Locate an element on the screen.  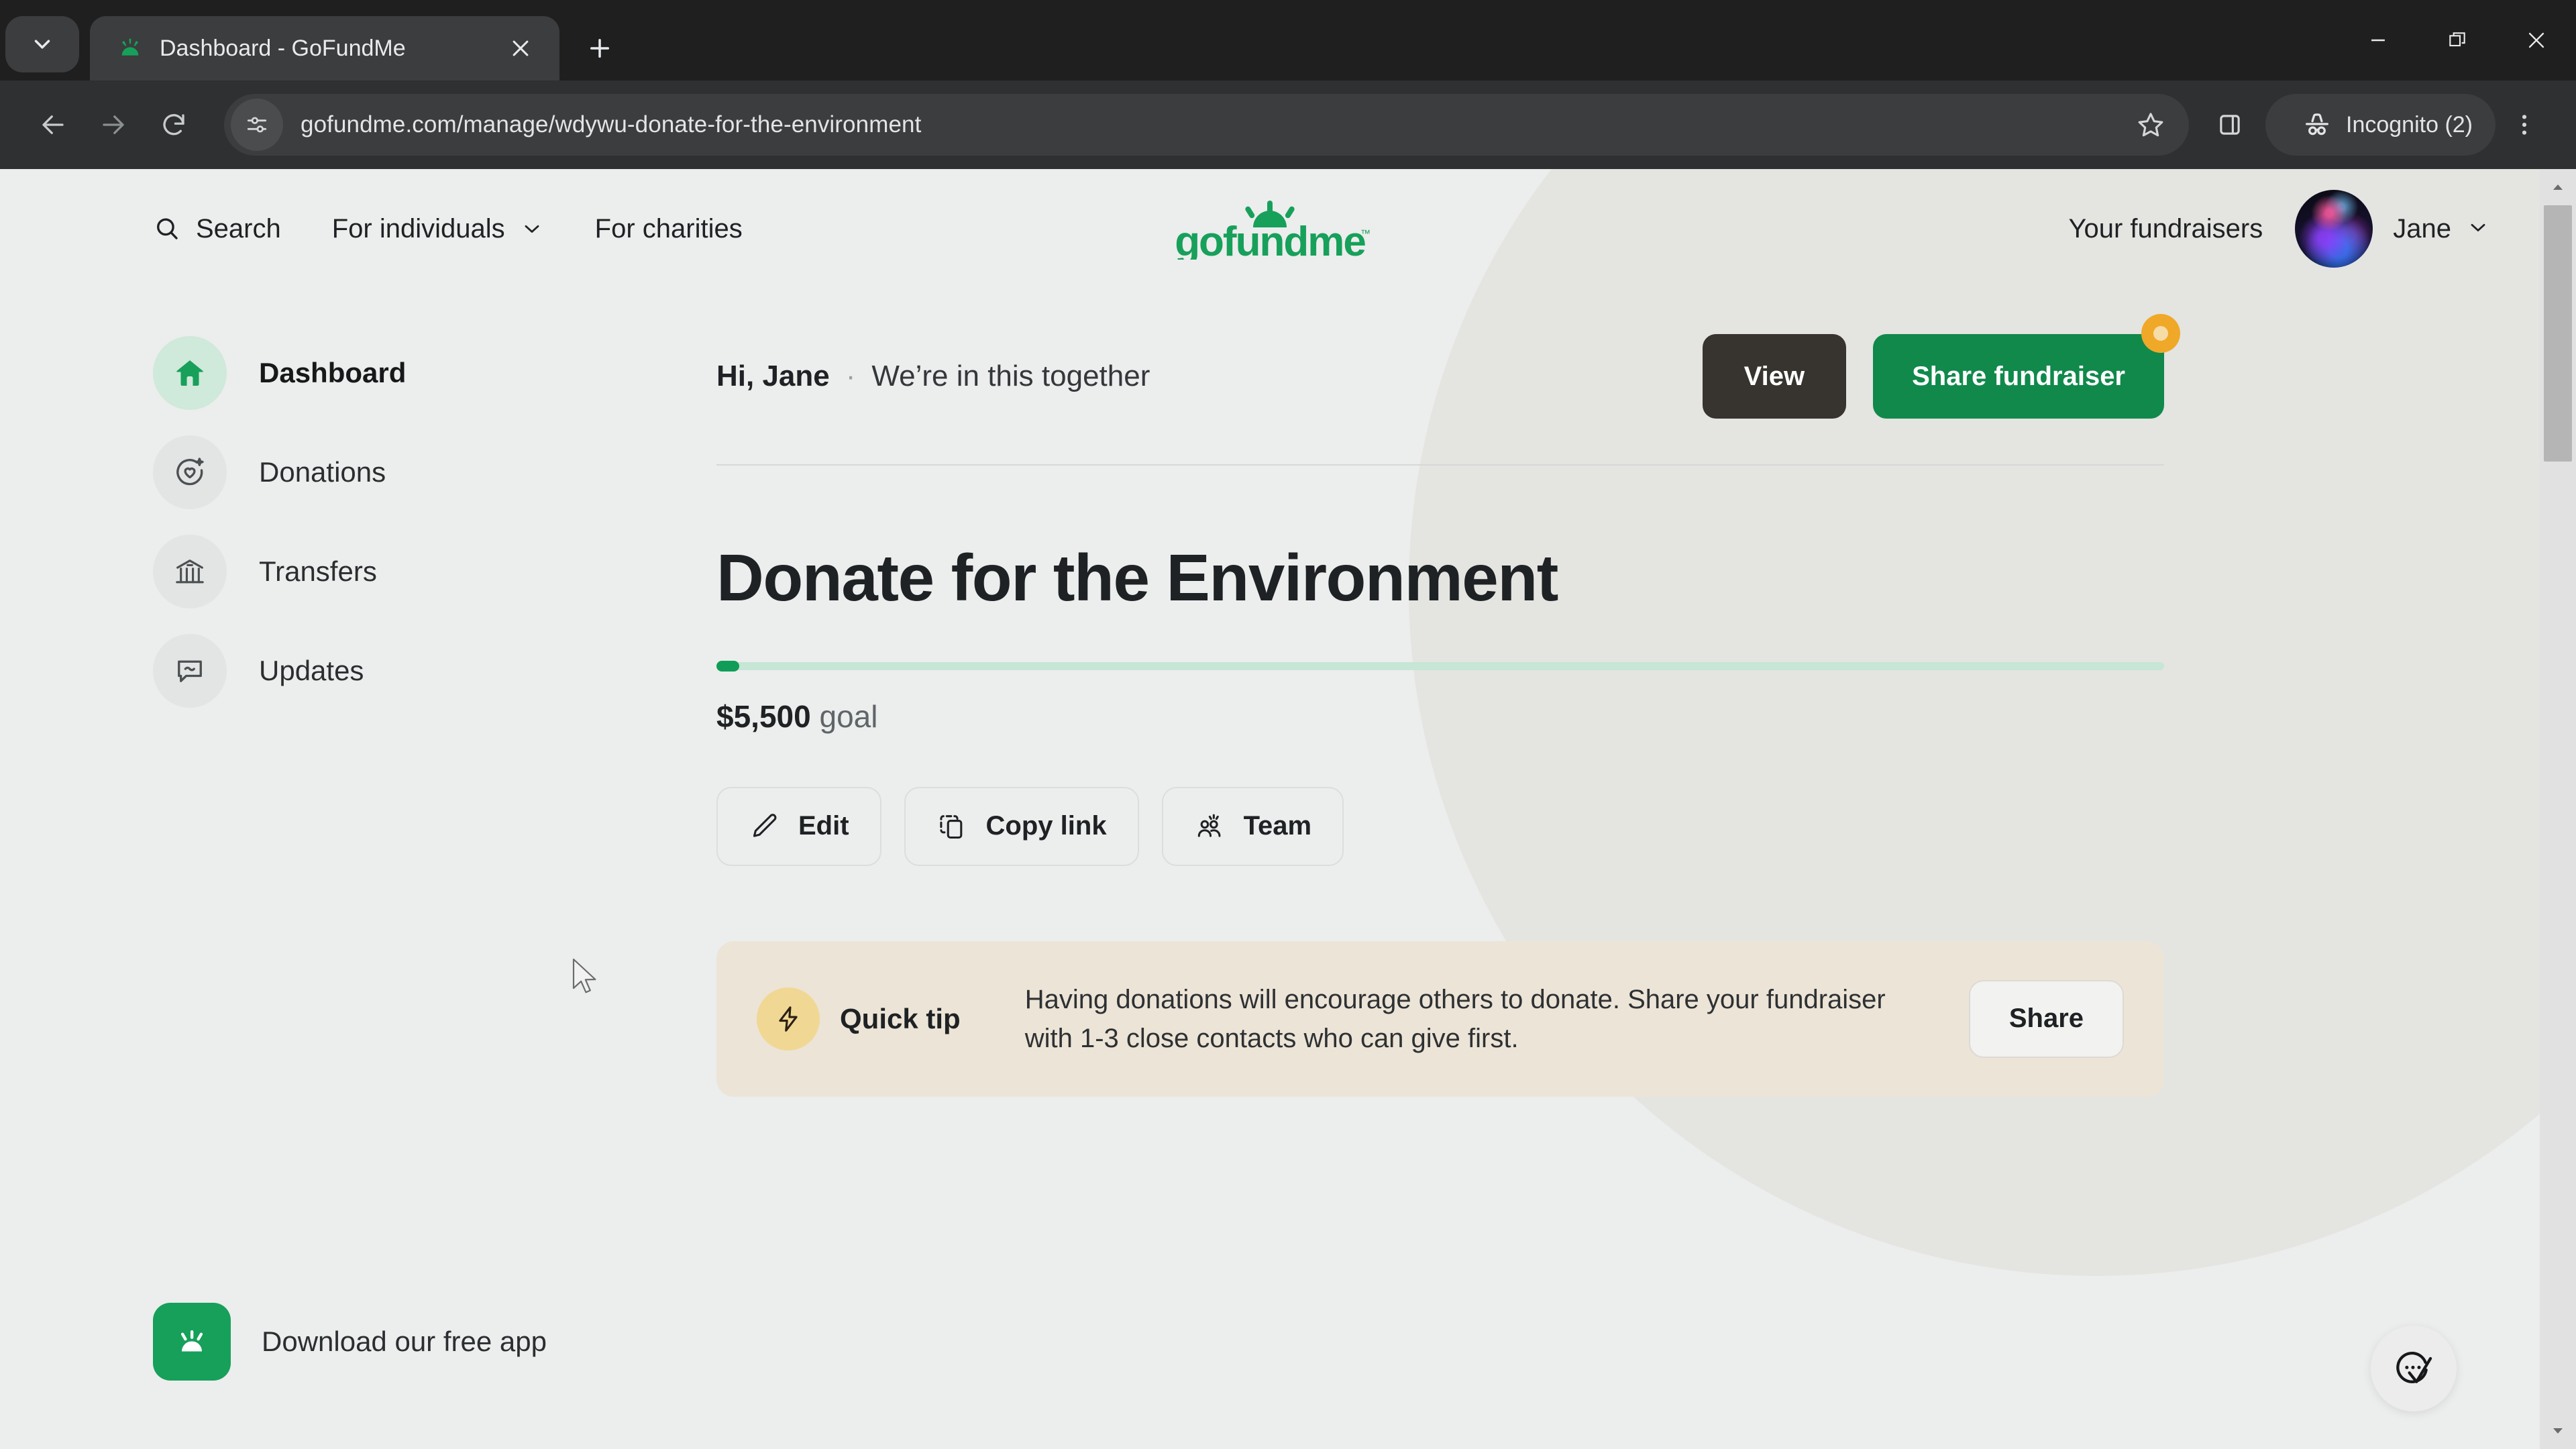
goal-suffix: goal is located at coordinates (848, 716).